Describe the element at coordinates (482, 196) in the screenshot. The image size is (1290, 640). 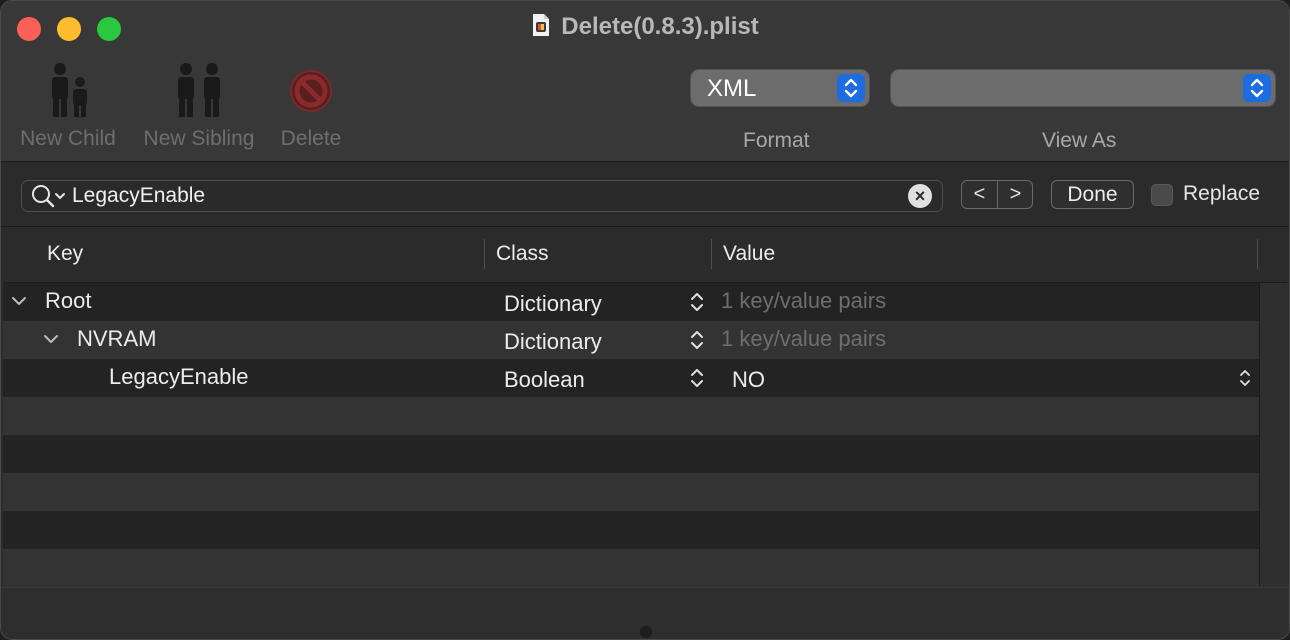
I see `search-field: LegacyEnable ×` at that location.